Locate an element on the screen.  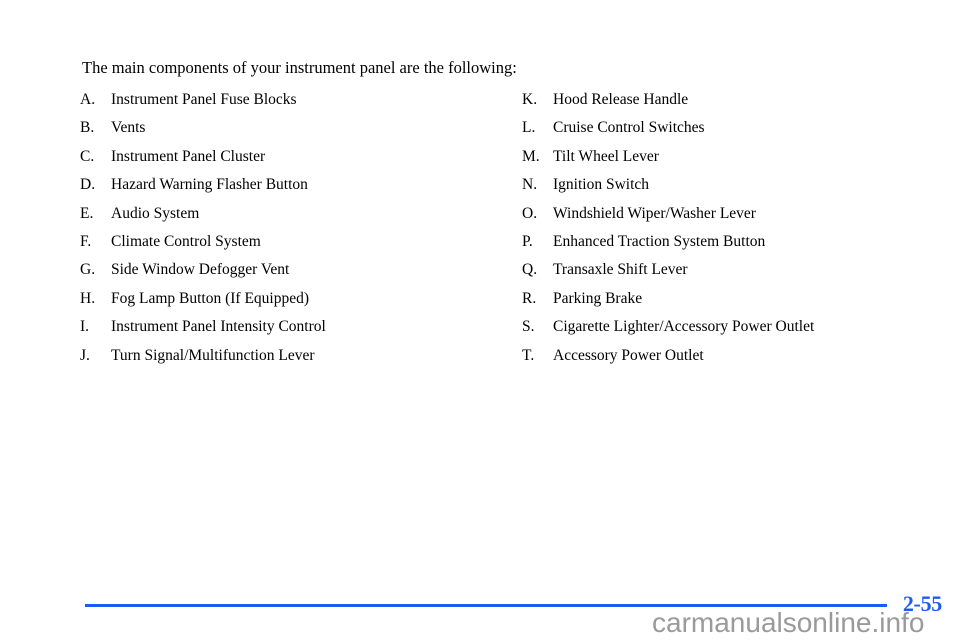
list-item-letter: D. is located at coordinates (88, 185).